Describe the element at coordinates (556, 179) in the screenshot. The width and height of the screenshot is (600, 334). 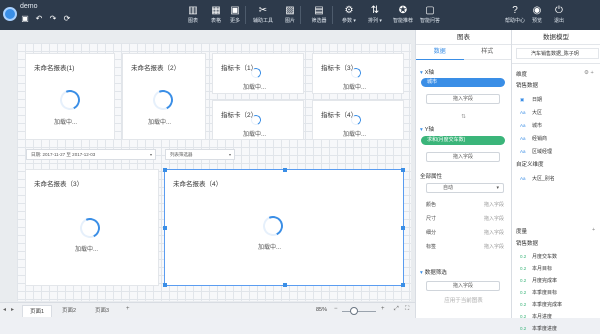
I see `dimension-field: Aa 大区_别名` at that location.